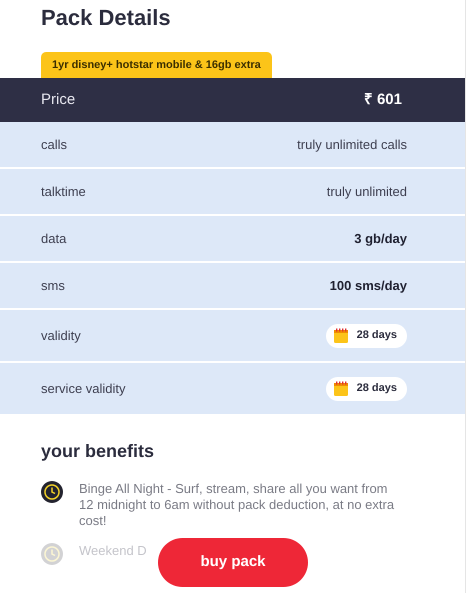 The image size is (471, 593). What do you see at coordinates (58, 100) in the screenshot?
I see `price-label: Price` at bounding box center [58, 100].